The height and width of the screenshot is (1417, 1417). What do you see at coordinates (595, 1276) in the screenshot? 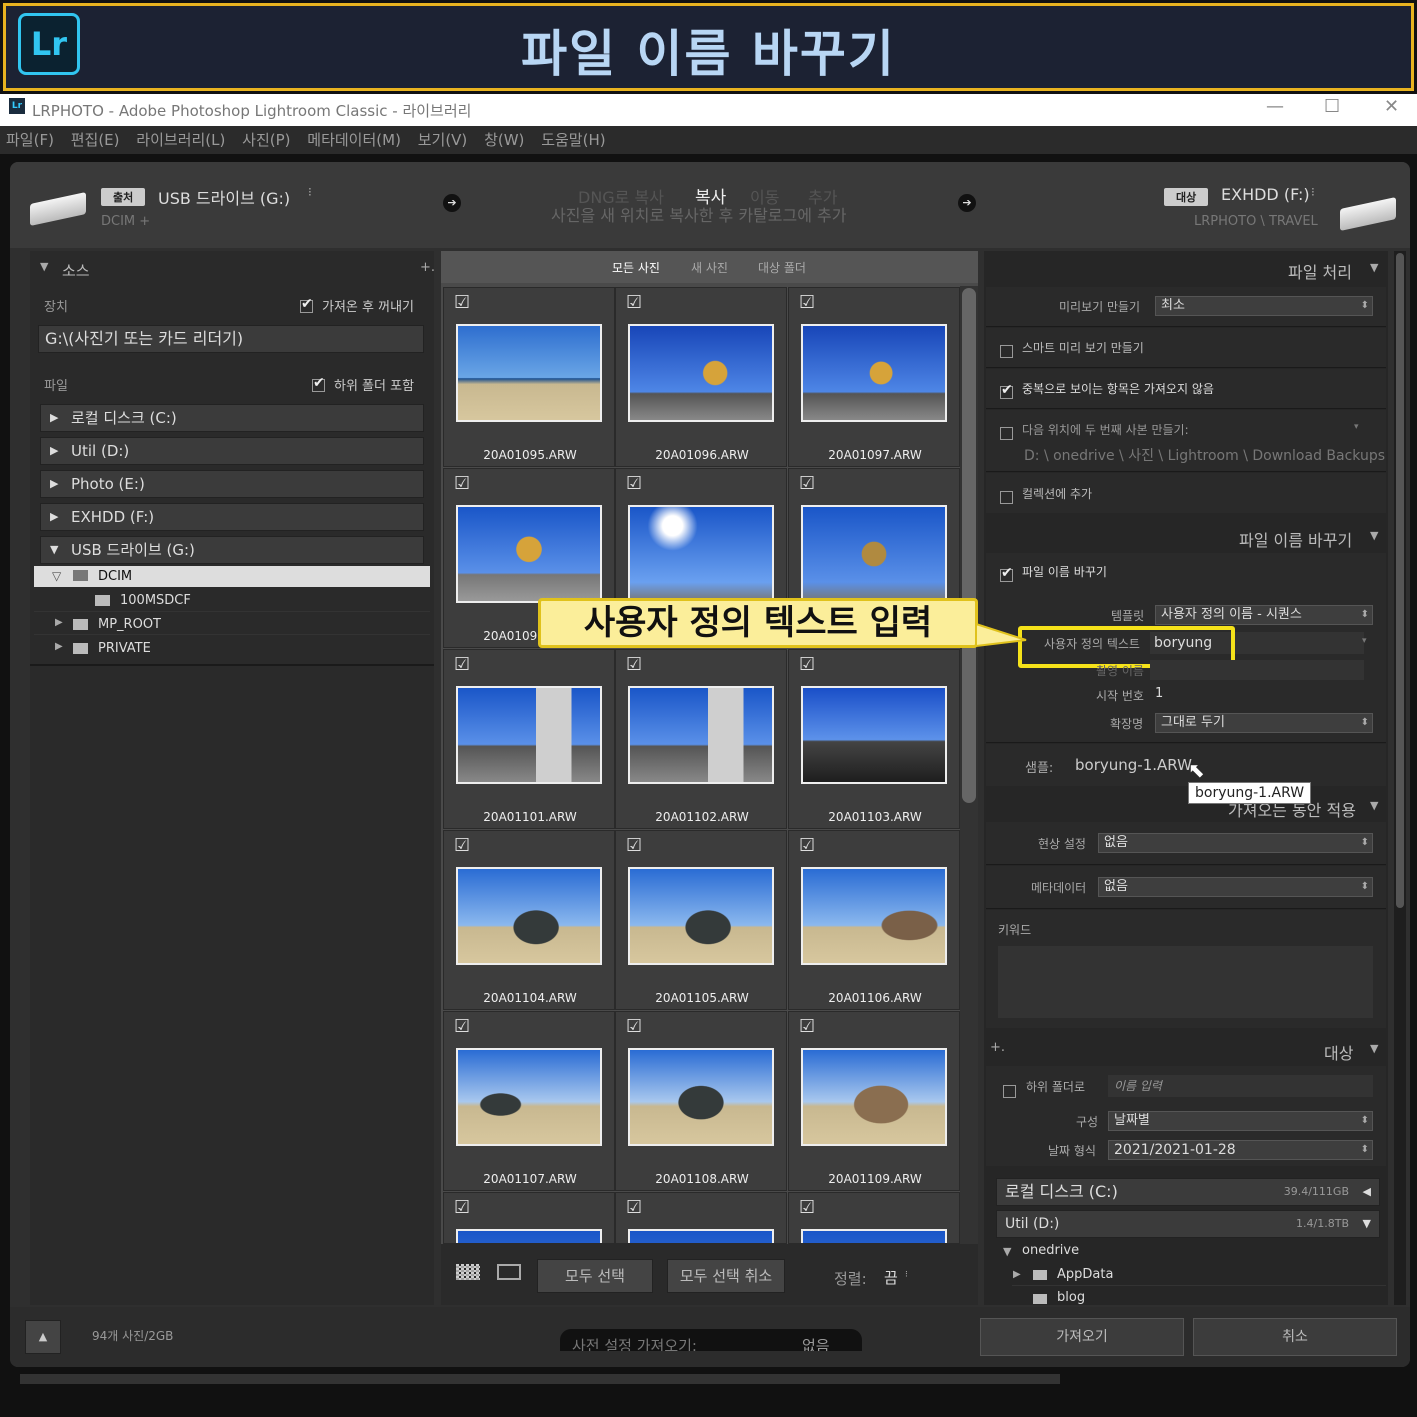
I see `select-all-button: 모두 선택` at bounding box center [595, 1276].